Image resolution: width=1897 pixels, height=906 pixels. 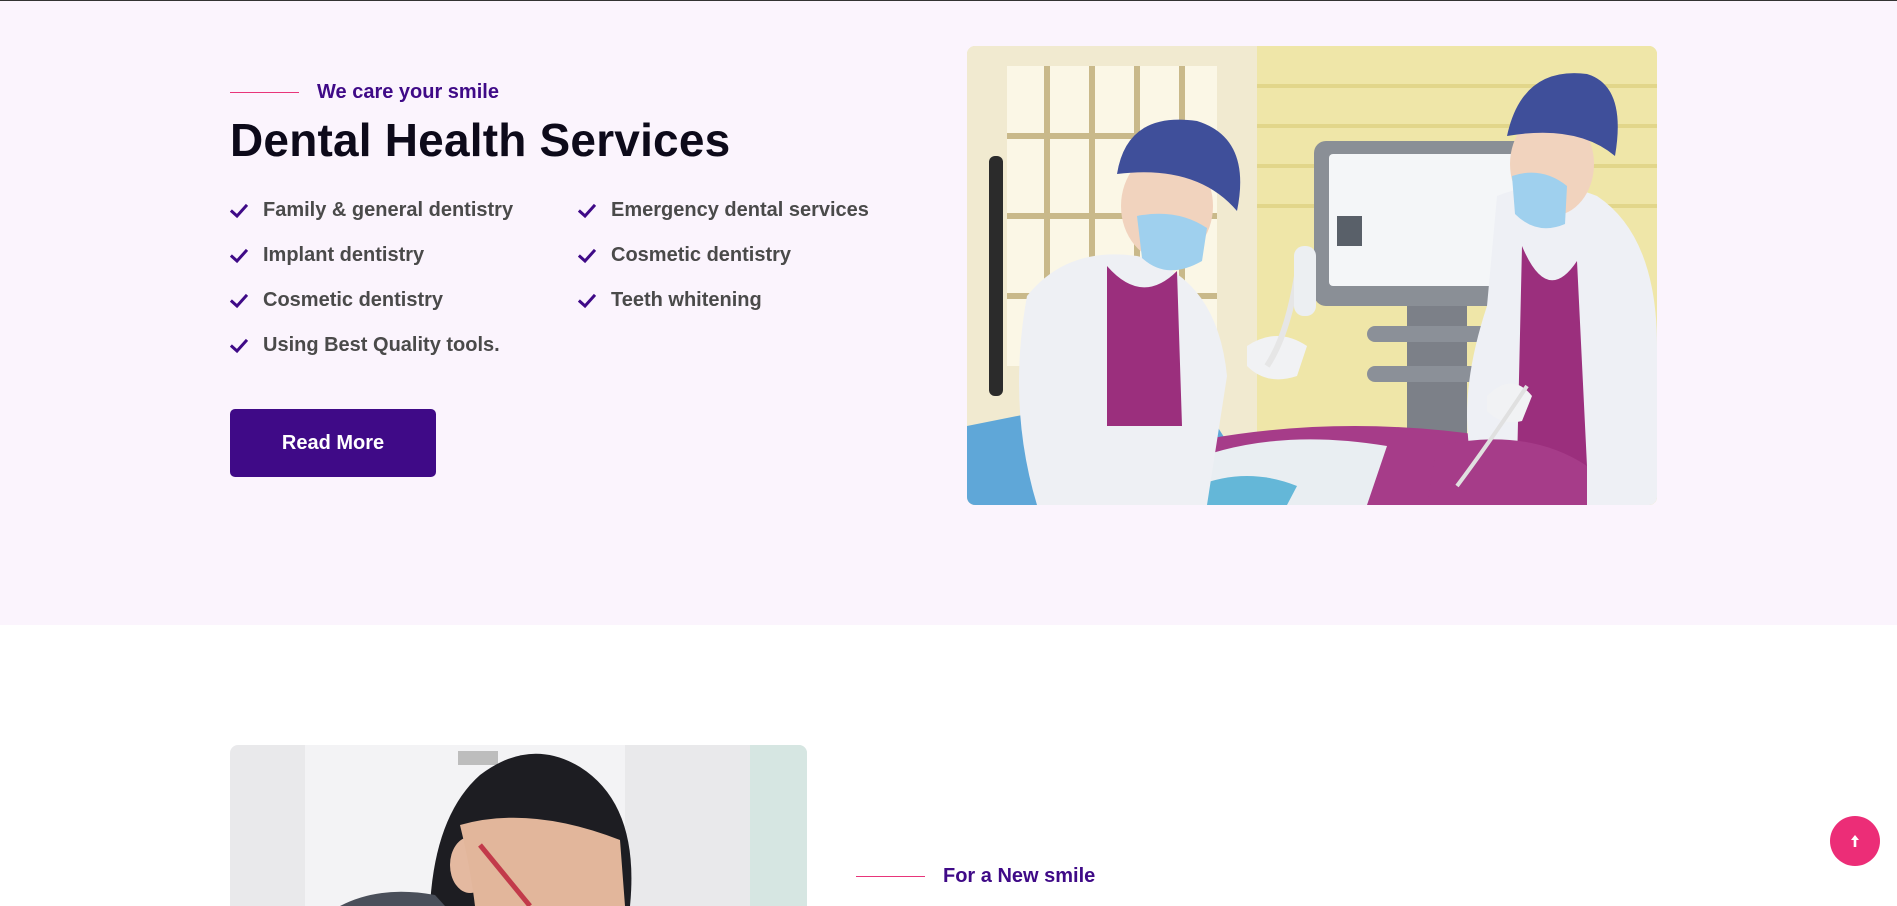 I want to click on eyebrow-text: We care your smile, so click(x=408, y=92).